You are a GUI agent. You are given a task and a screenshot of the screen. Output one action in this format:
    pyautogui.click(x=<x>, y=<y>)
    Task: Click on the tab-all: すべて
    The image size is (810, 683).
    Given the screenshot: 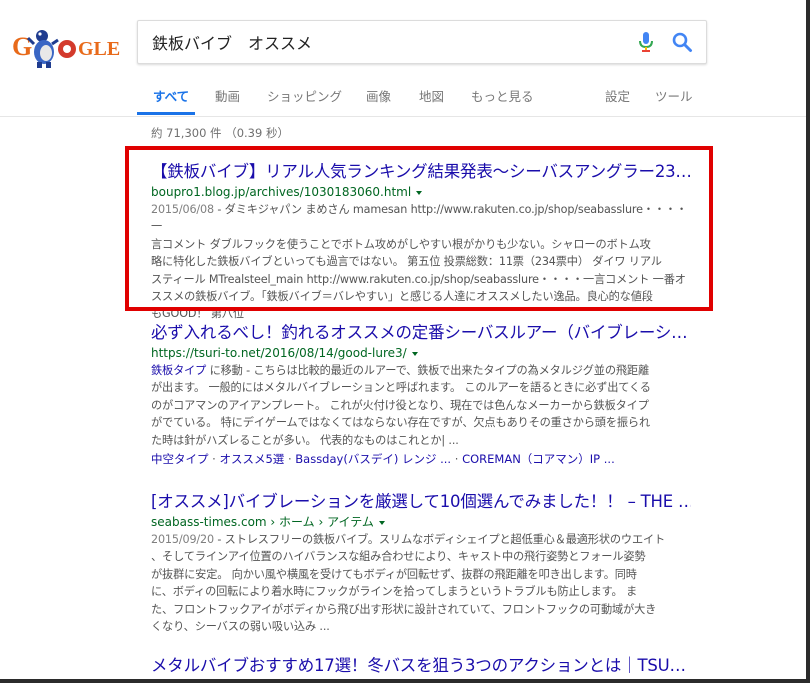 What is the action you would take?
    pyautogui.click(x=171, y=95)
    